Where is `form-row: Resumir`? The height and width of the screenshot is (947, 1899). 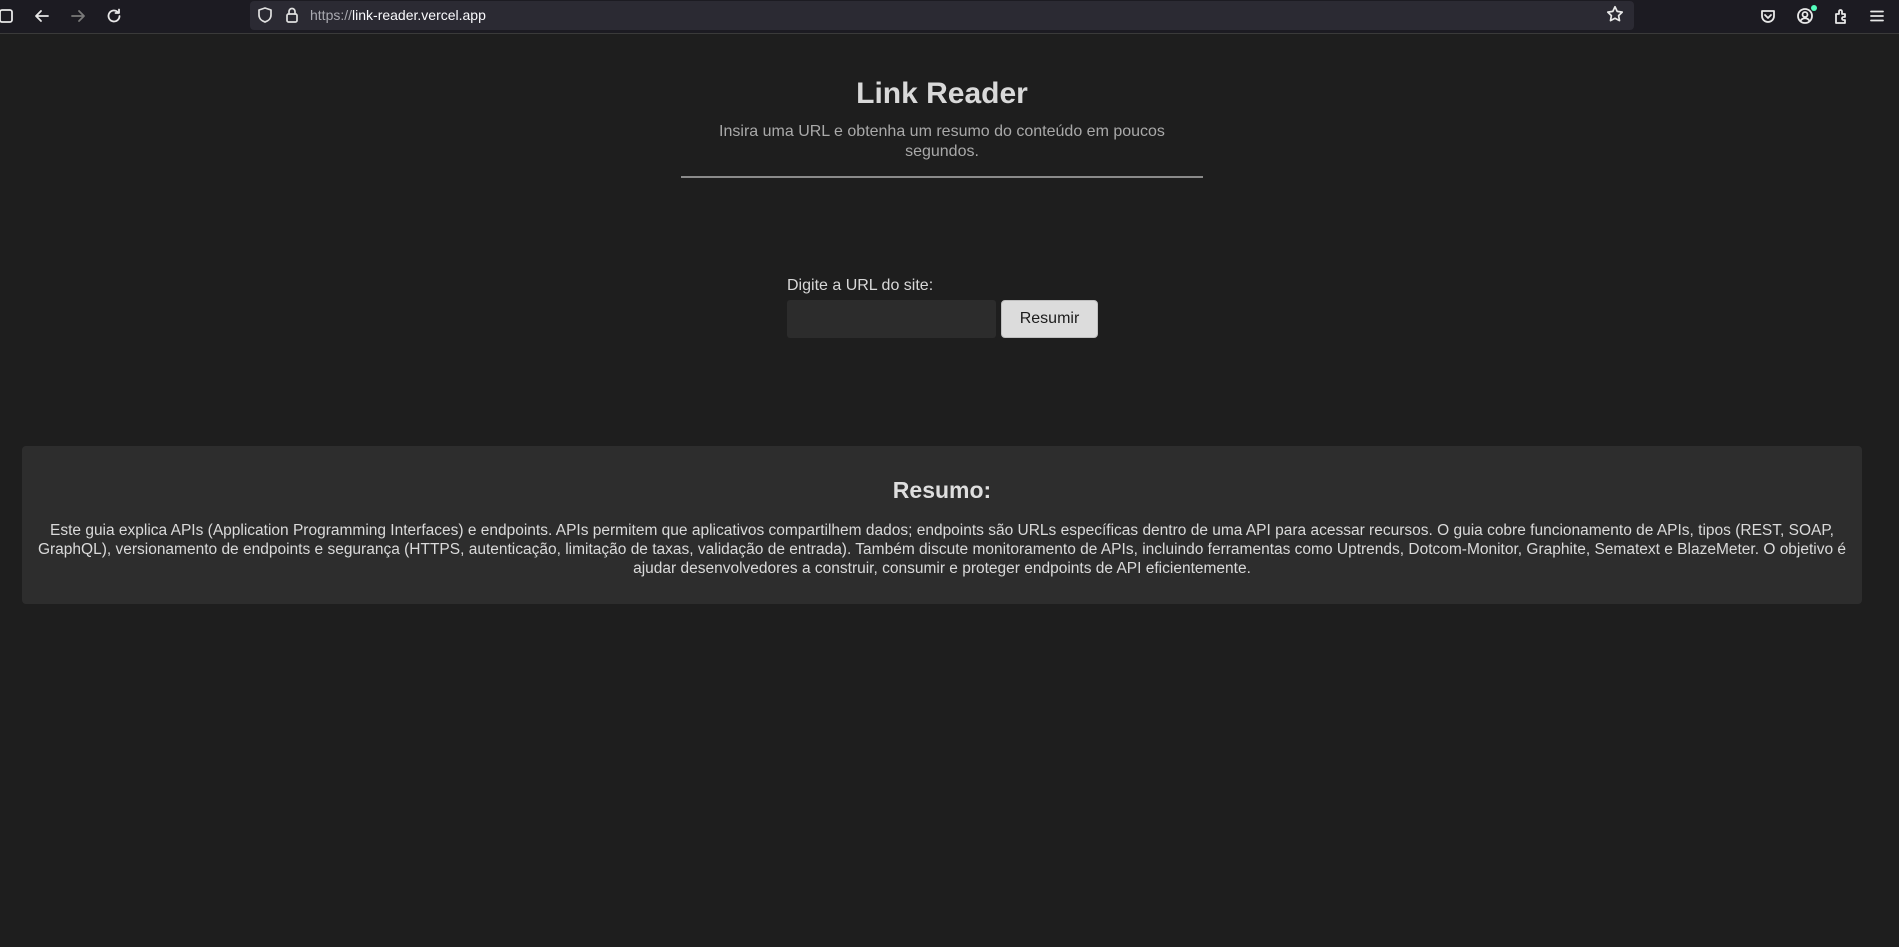
form-row: Resumir is located at coordinates (942, 319).